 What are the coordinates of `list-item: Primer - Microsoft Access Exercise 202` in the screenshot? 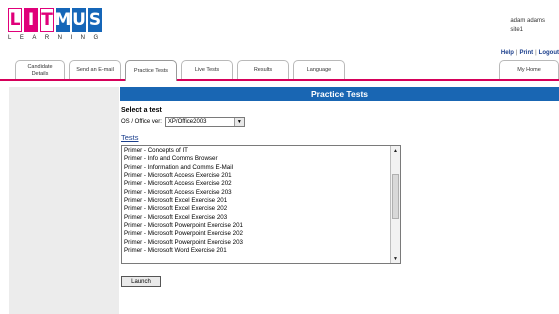 It's located at (261, 184).